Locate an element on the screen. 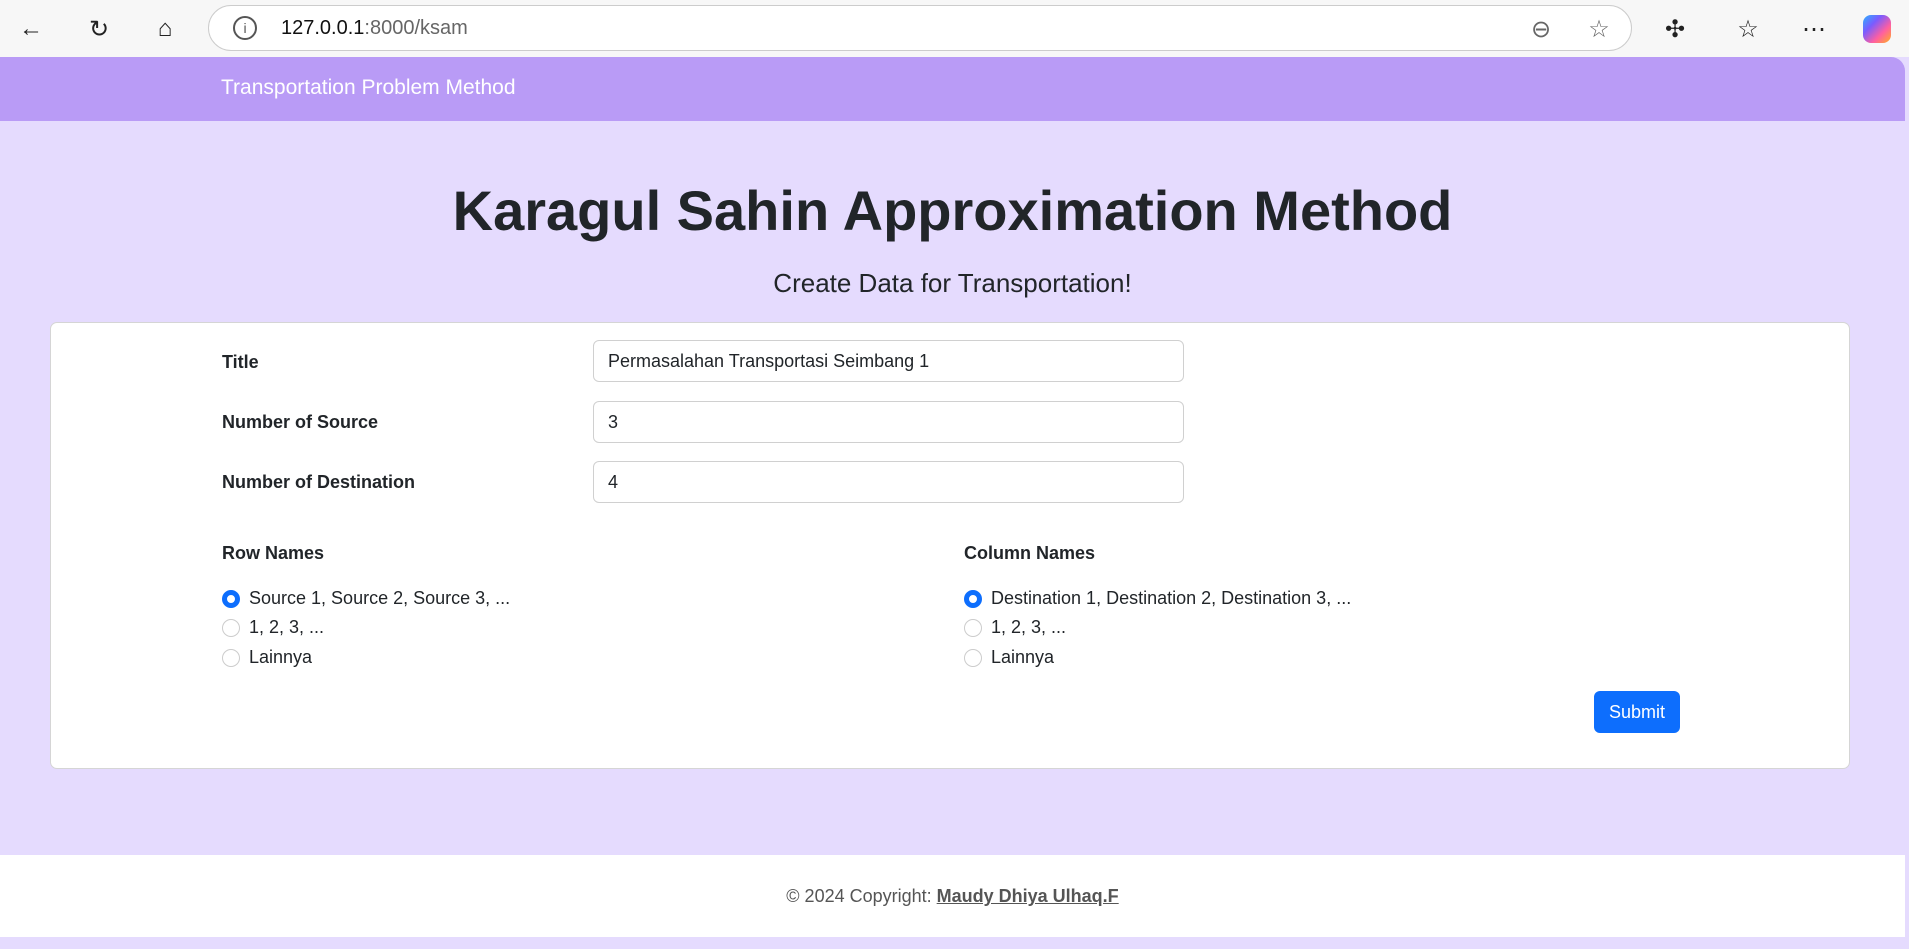 The image size is (1909, 949). navbar: Transportation Problem Method is located at coordinates (952, 89).